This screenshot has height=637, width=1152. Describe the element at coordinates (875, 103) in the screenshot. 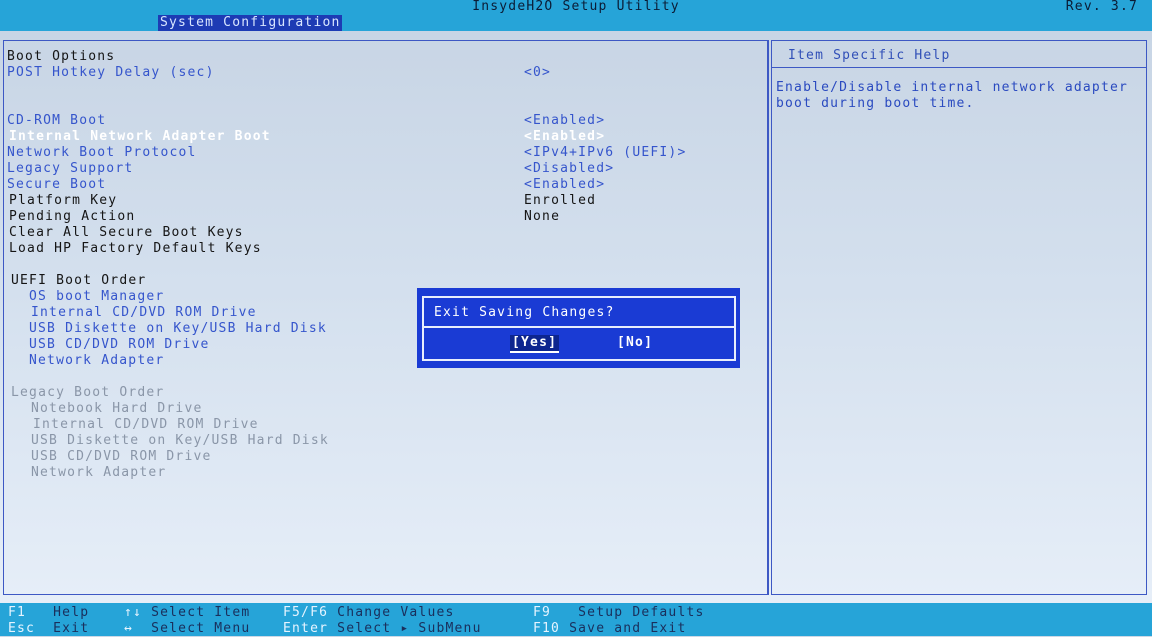

I see `help-line-2: boot during boot time.` at that location.